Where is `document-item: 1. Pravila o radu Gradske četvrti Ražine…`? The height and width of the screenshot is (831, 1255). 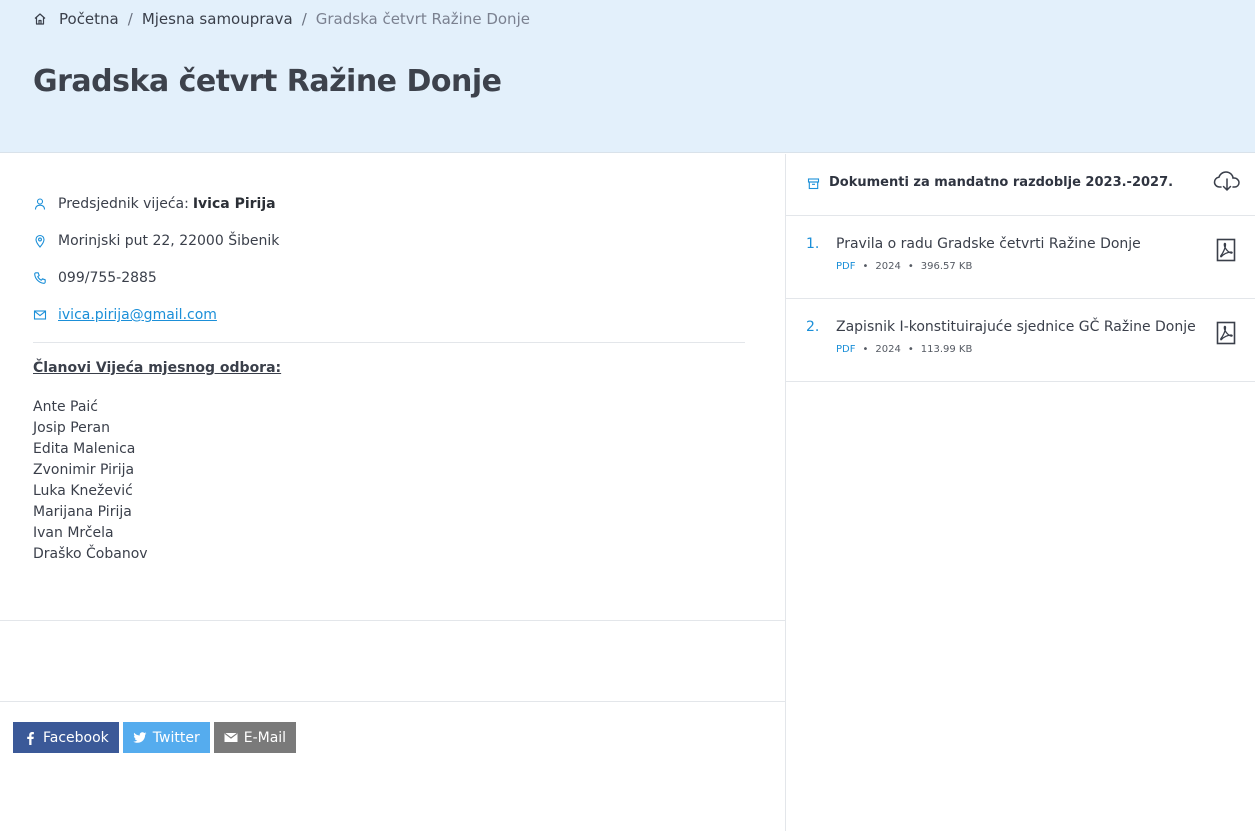
document-item: 1. Pravila o radu Gradske četvrti Ražine… is located at coordinates (1020, 257).